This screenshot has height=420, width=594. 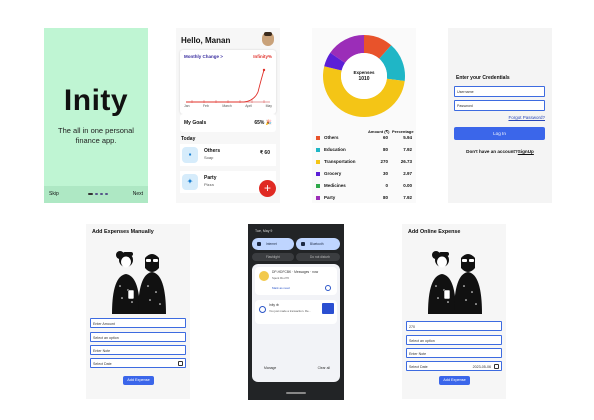 I want to click on bluetooth-icon, so click(x=303, y=244).